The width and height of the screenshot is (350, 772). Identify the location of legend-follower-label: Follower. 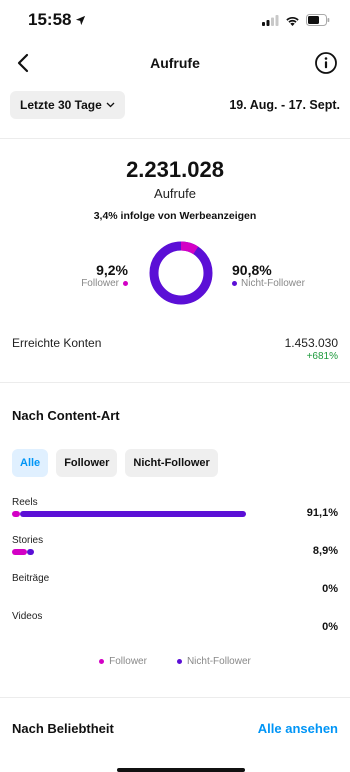
(128, 661).